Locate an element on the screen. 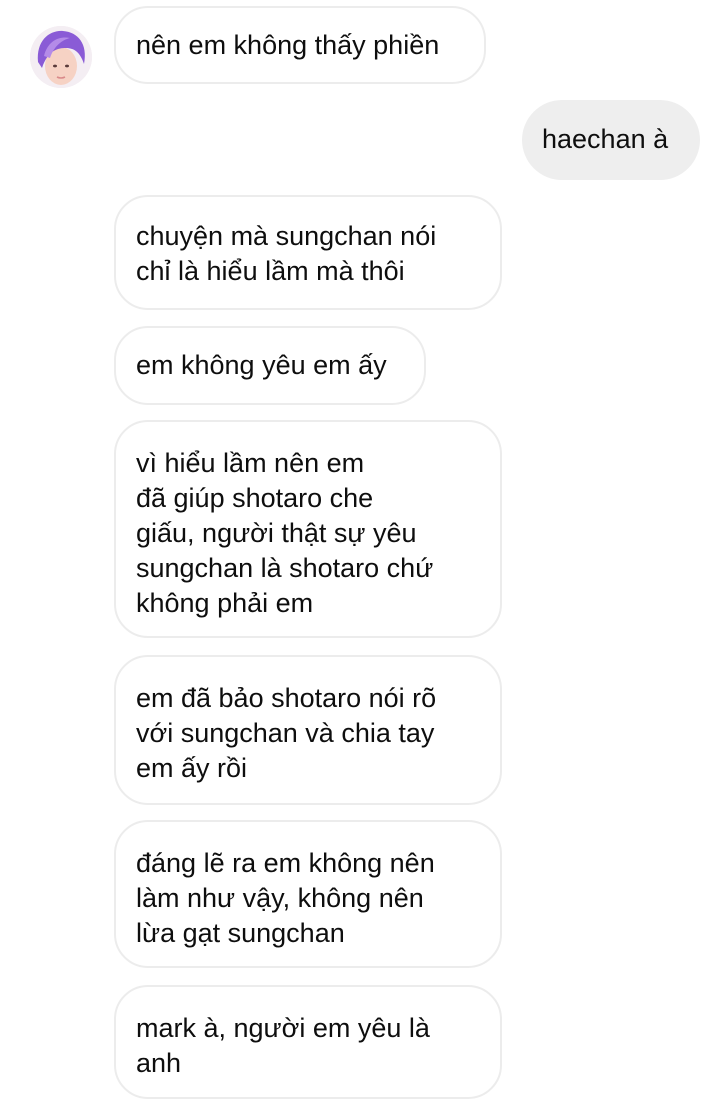  contact-avatar is located at coordinates (61, 57).